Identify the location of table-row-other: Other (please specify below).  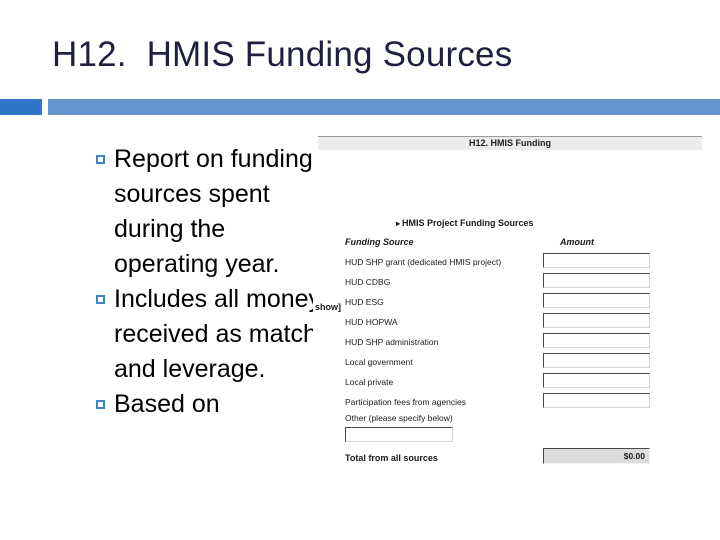
(519, 430).